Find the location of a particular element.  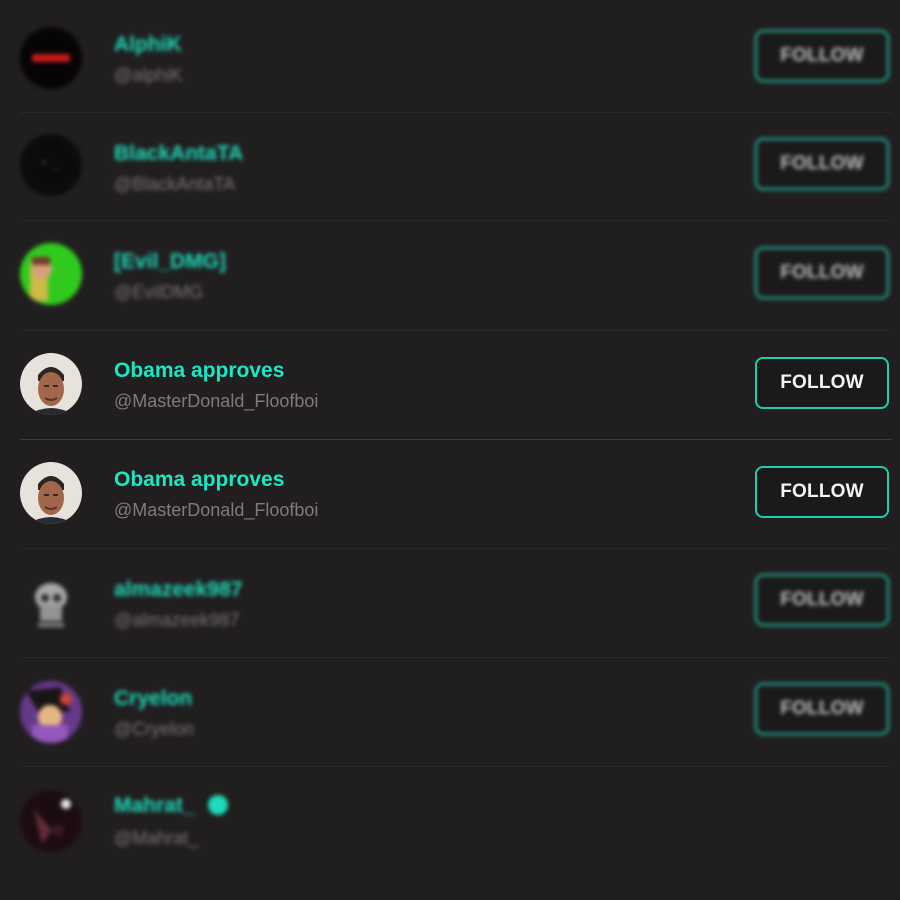

dark-avatar is located at coordinates (51, 165).